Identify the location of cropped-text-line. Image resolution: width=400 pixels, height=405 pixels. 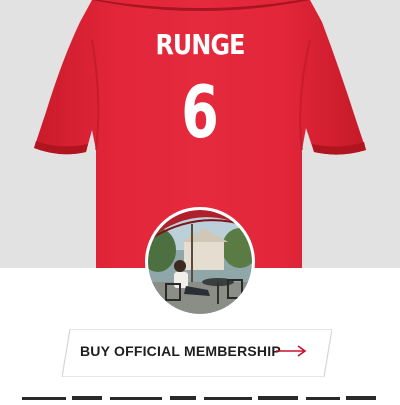
(200, 393).